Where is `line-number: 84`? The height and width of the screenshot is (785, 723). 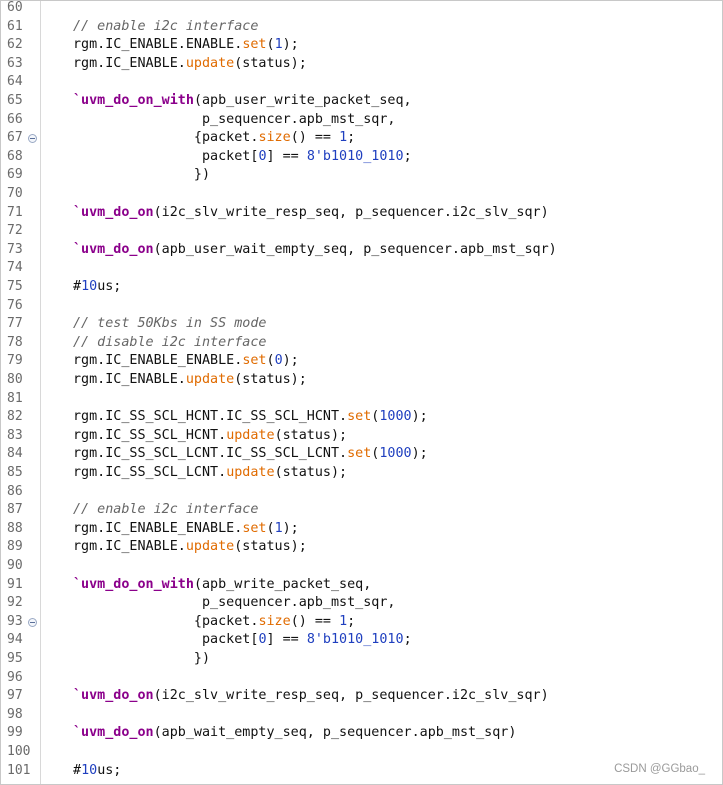 line-number: 84 is located at coordinates (15, 454).